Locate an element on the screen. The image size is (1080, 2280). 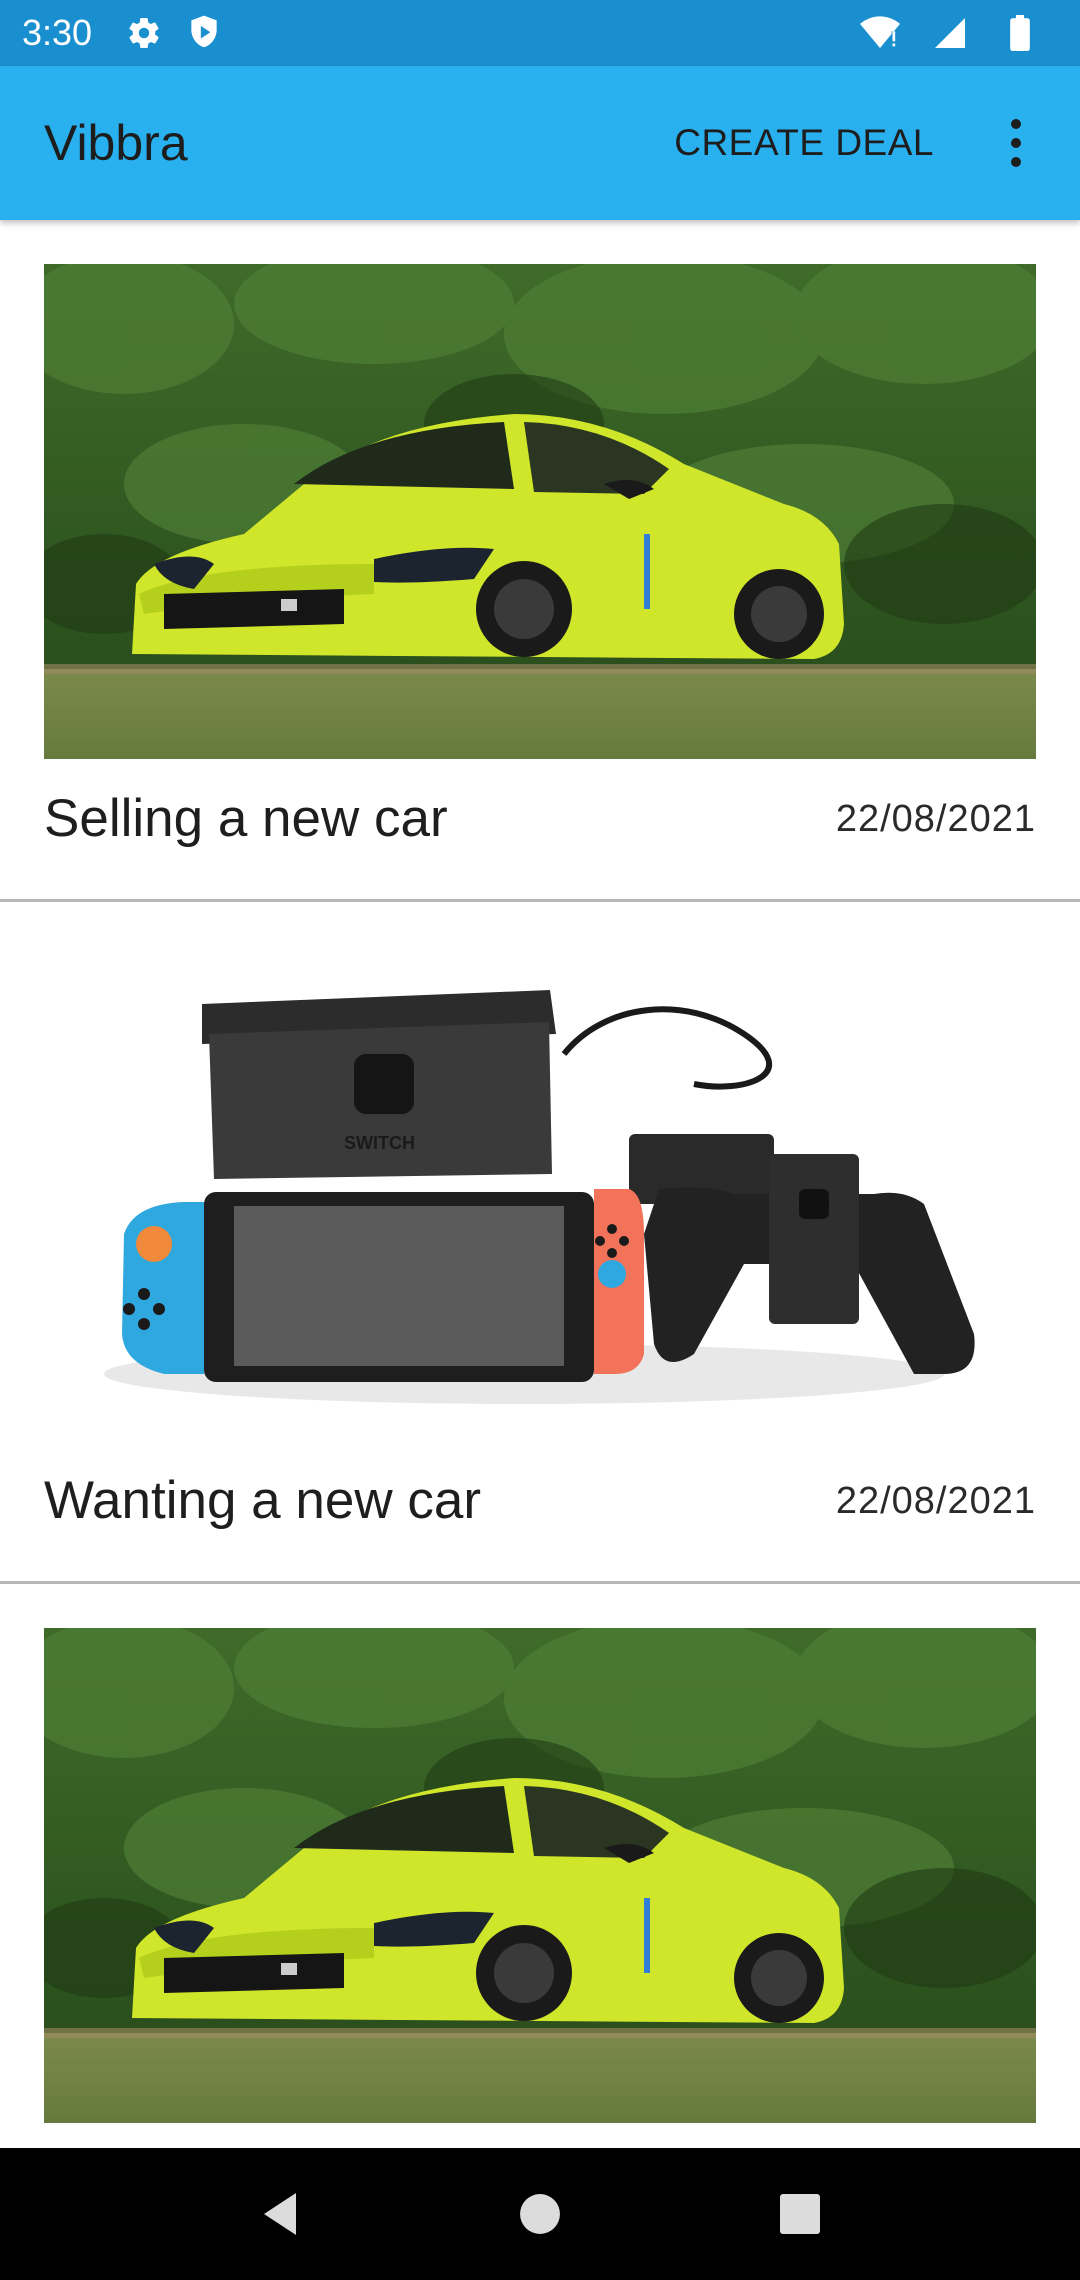
home-icon is located at coordinates (540, 2214).